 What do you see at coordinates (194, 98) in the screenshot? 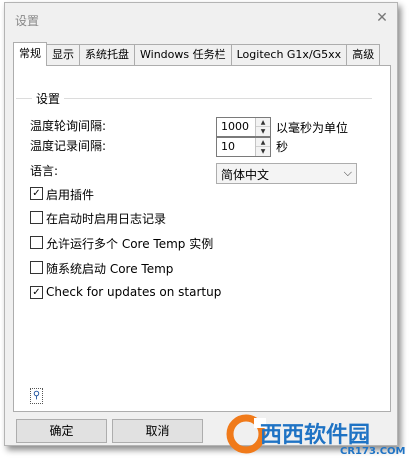
I see `group-box-border` at bounding box center [194, 98].